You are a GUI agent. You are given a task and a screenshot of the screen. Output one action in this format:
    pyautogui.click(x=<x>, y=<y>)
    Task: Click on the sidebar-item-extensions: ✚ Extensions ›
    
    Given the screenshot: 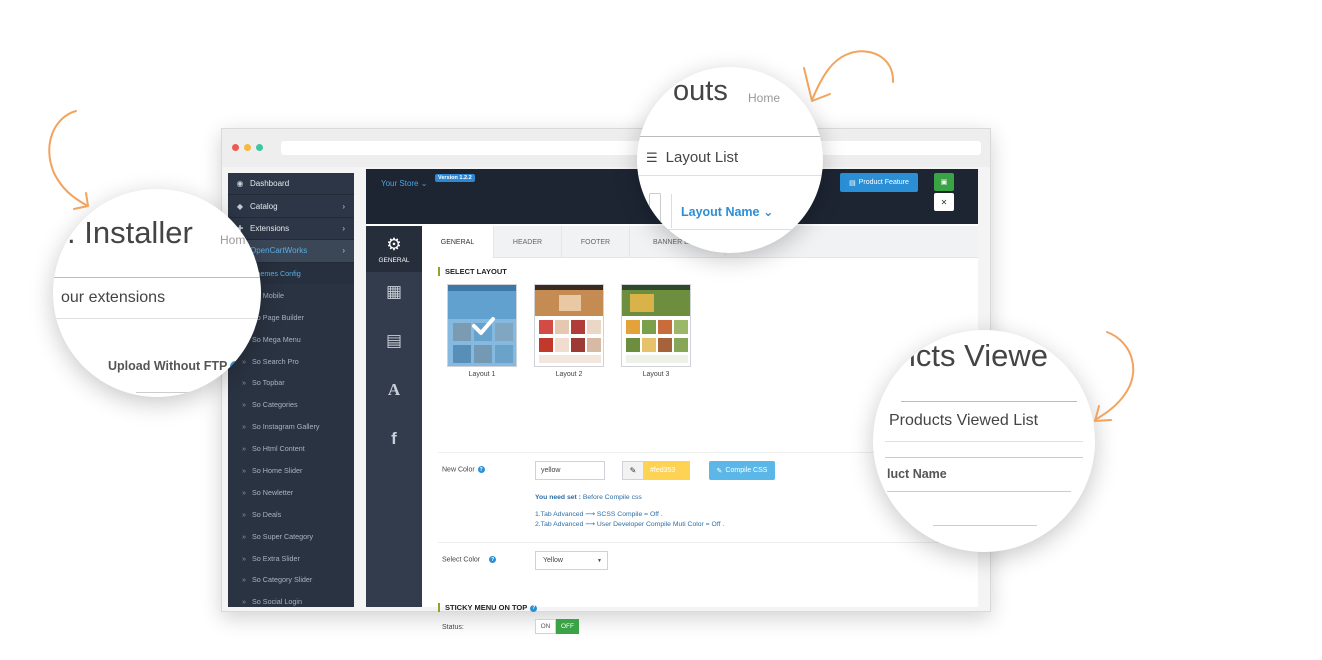 What is the action you would take?
    pyautogui.click(x=291, y=229)
    